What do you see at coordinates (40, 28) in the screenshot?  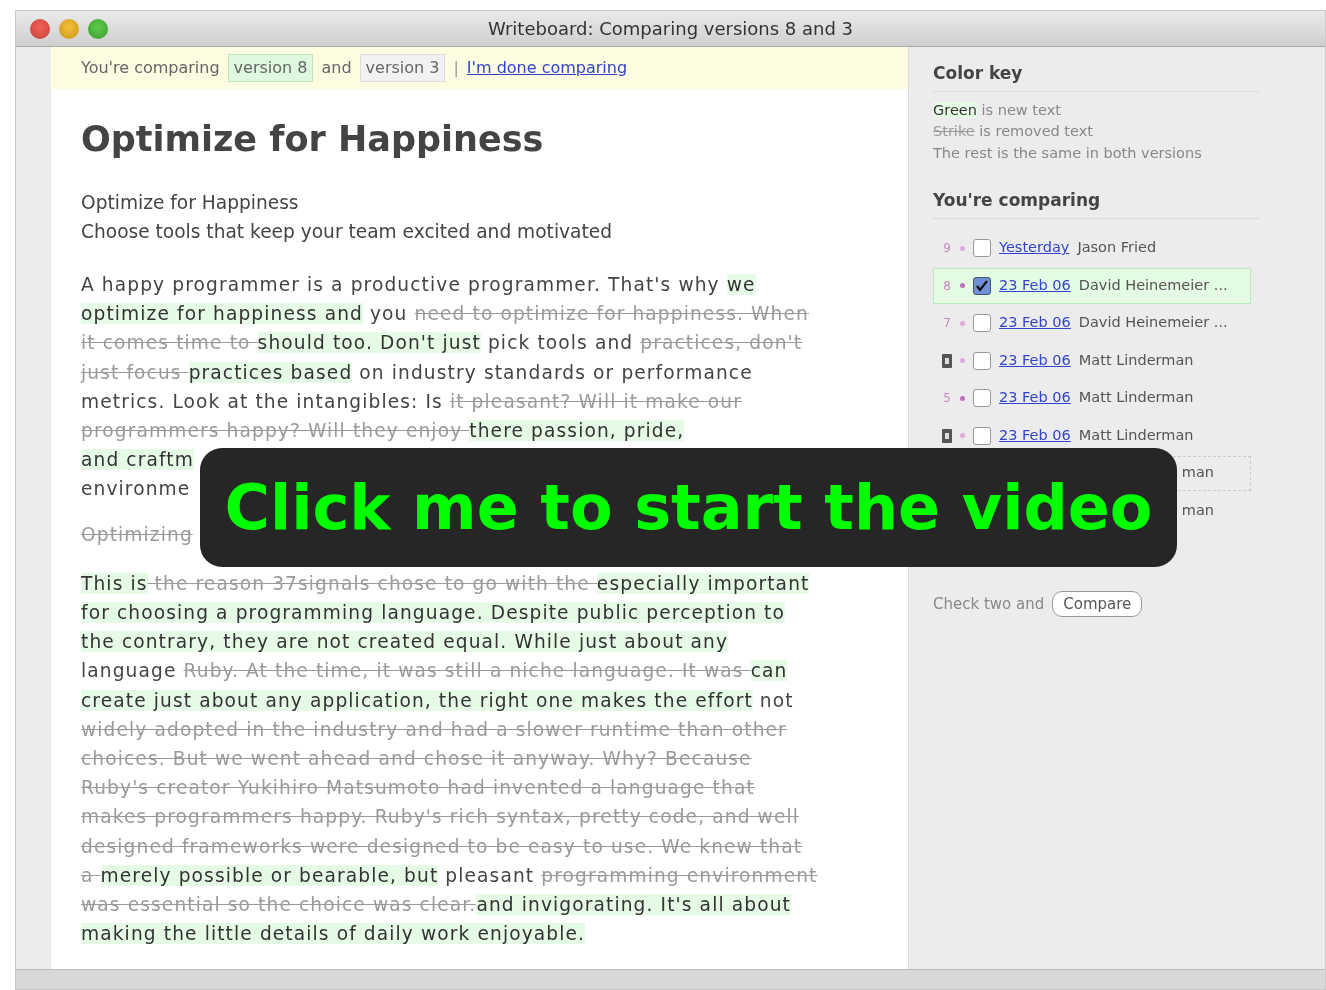 I see `close-icon` at bounding box center [40, 28].